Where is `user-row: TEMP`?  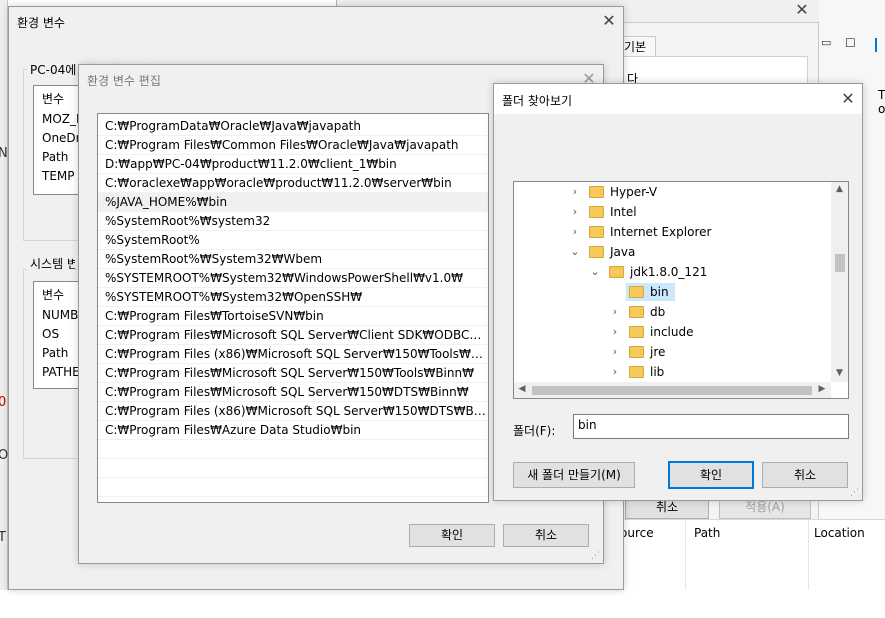
user-row: TEMP is located at coordinates (58, 176).